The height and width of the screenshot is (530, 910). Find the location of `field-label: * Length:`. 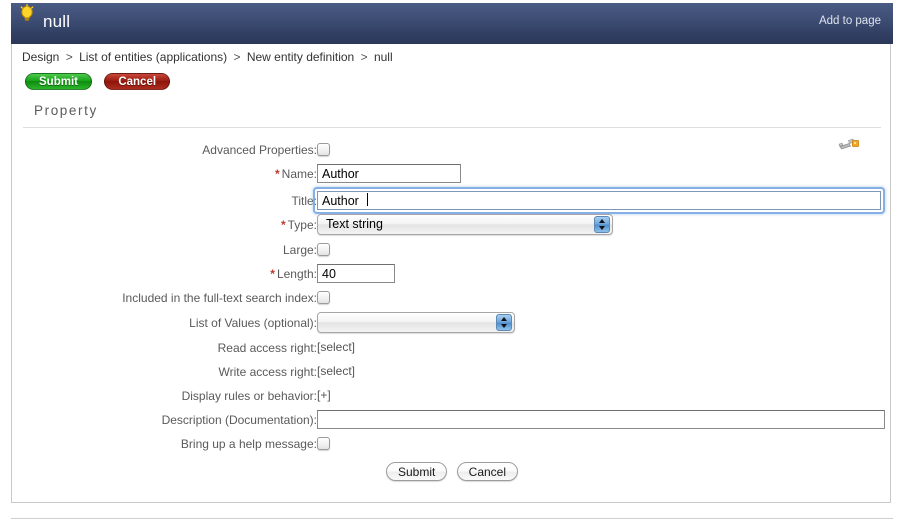

field-label: * Length: is located at coordinates (293, 274).